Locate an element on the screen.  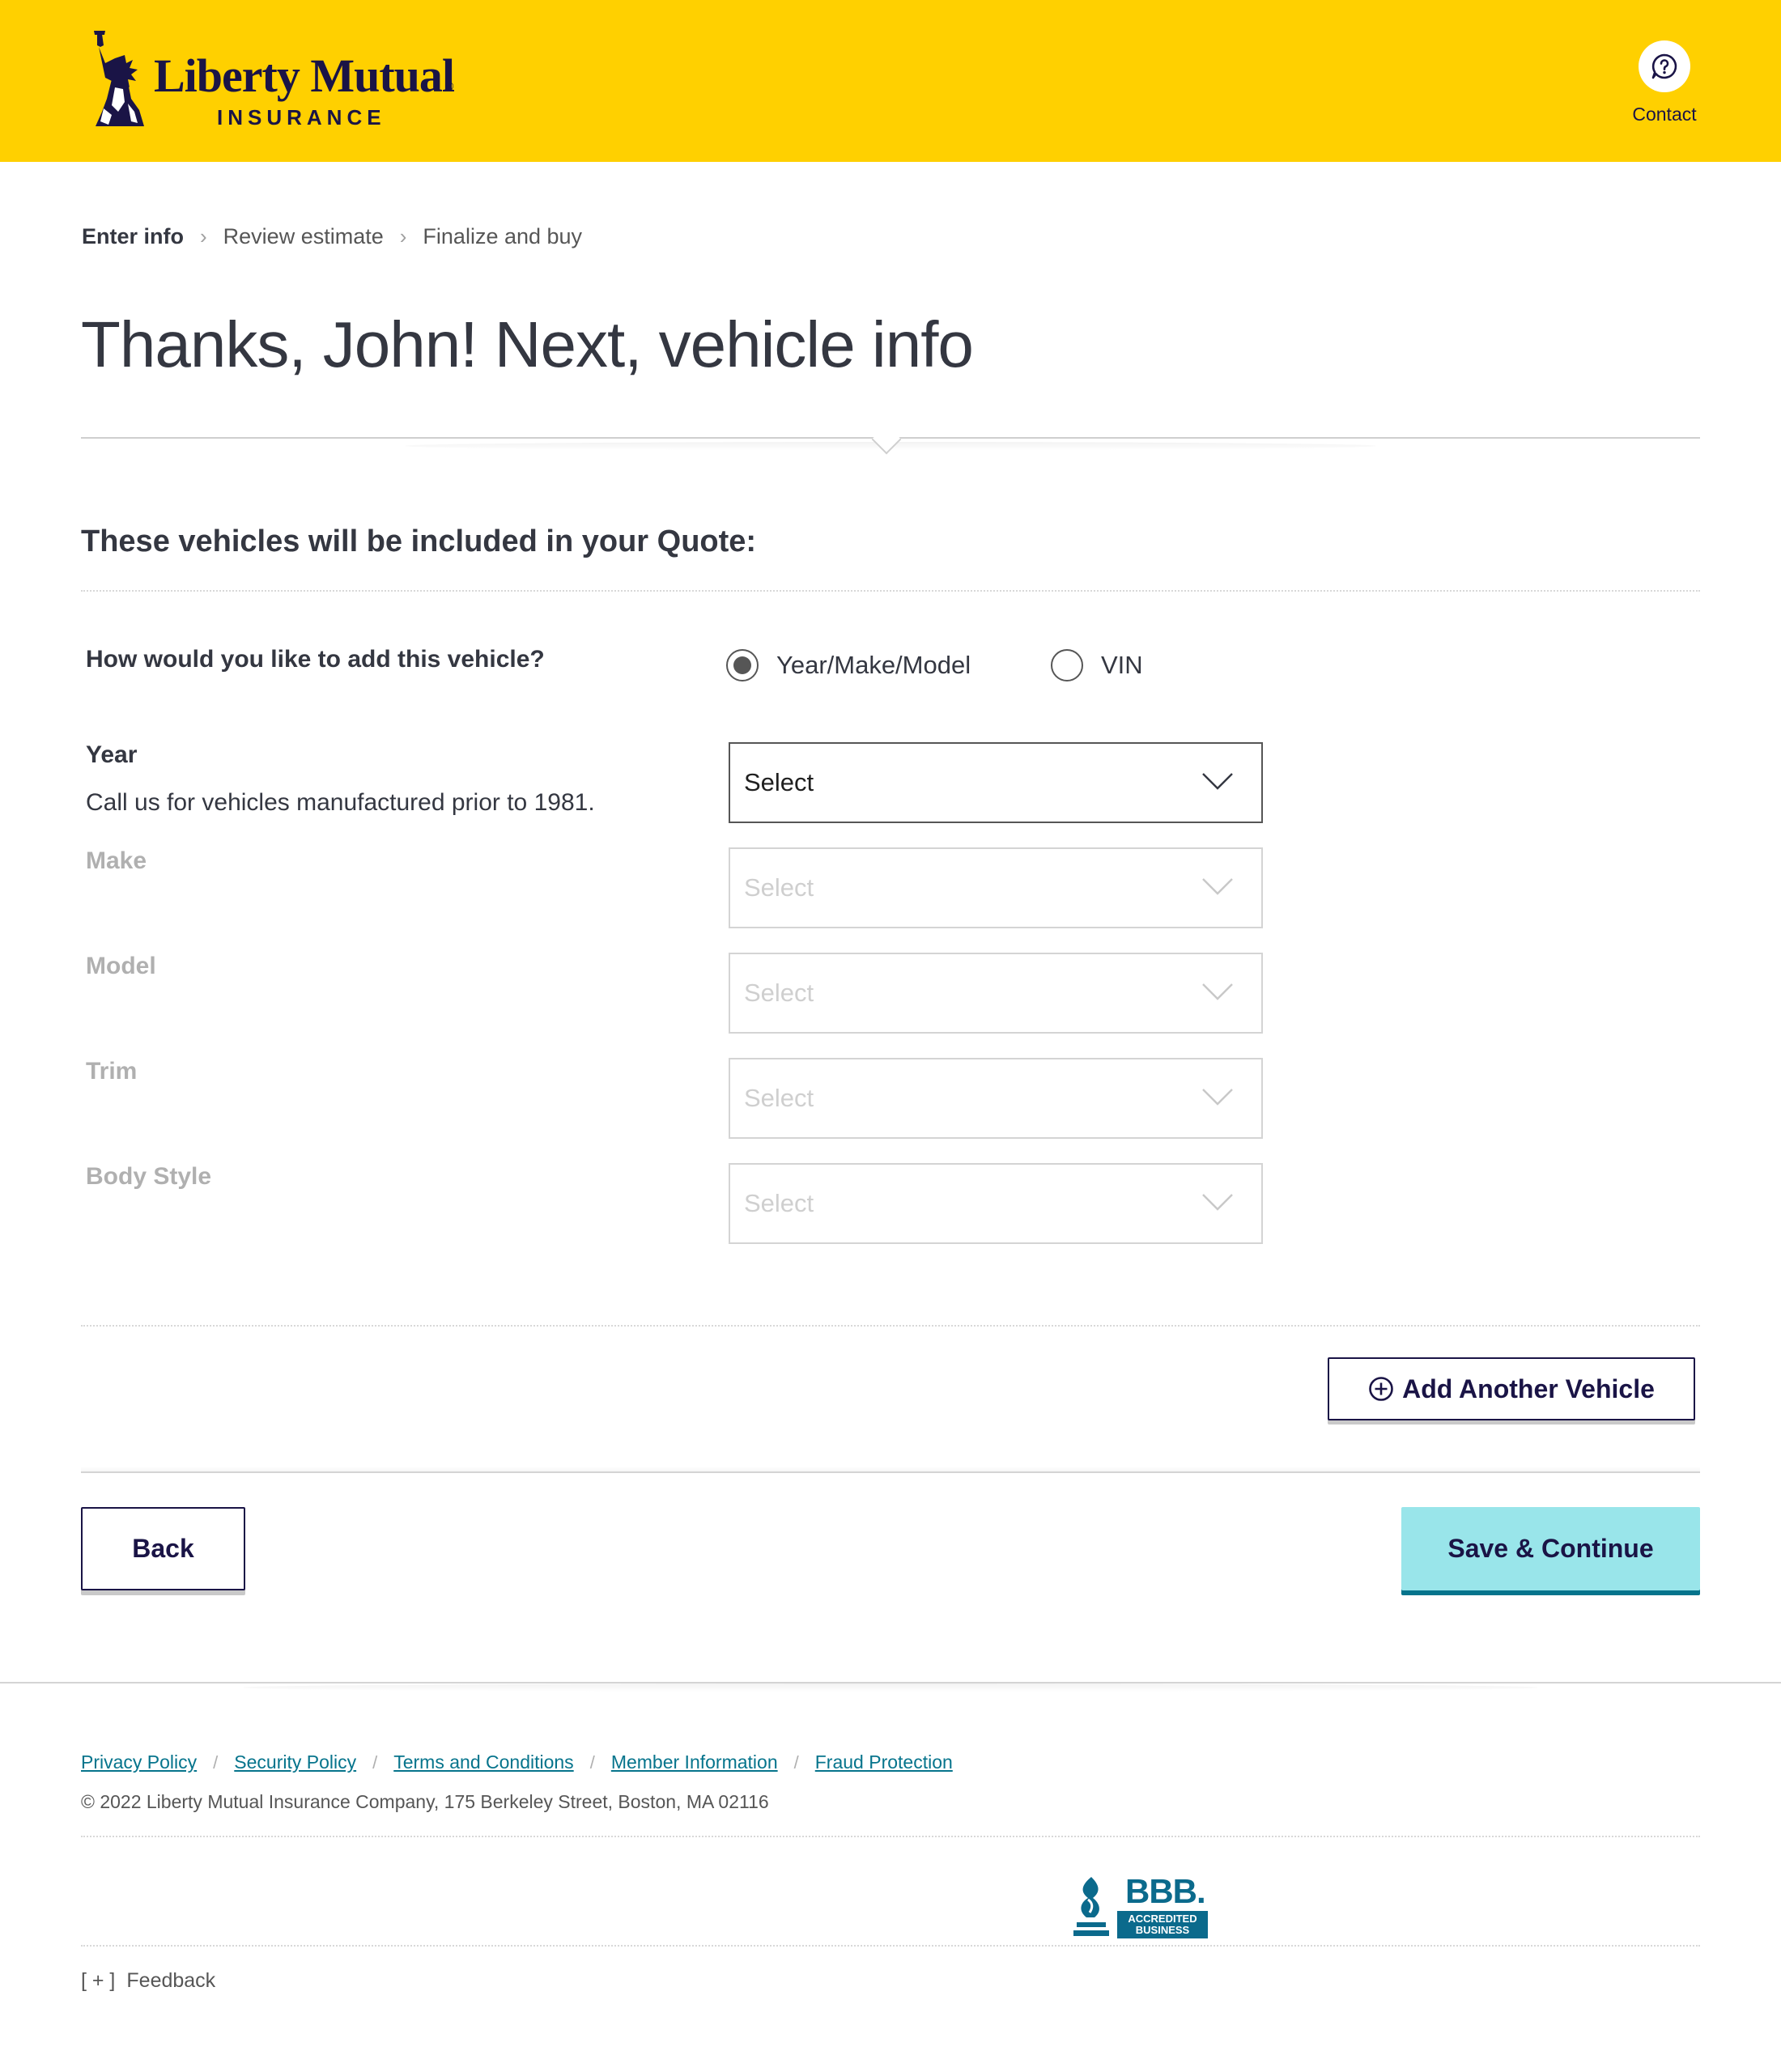
breadcrumb-review-estimate: Review estimate is located at coordinates (304, 235).